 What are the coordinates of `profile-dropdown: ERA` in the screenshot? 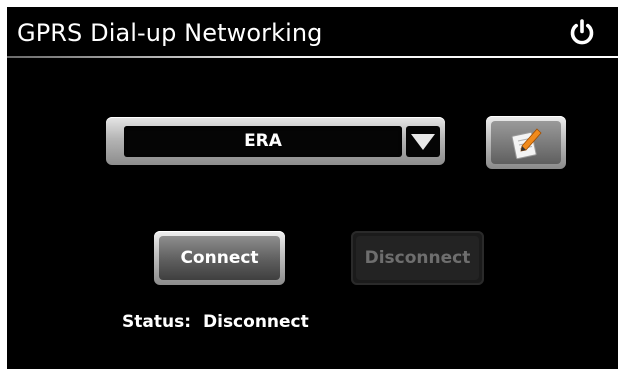 It's located at (275, 141).